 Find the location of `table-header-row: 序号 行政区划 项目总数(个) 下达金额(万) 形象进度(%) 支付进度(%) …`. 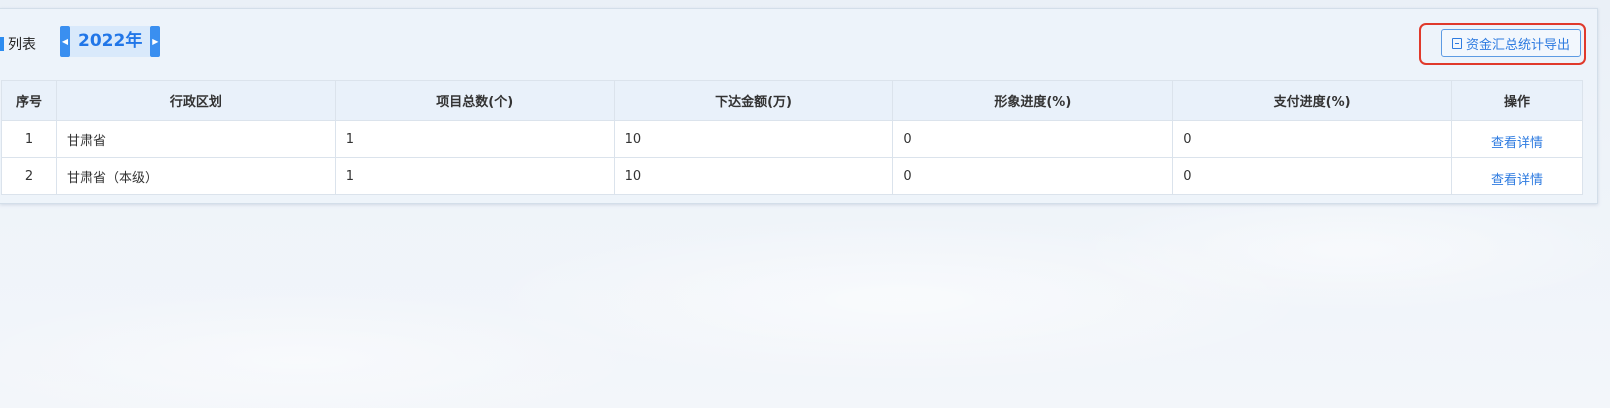

table-header-row: 序号 行政区划 项目总数(个) 下达金额(万) 形象进度(%) 支付进度(%) … is located at coordinates (792, 100).